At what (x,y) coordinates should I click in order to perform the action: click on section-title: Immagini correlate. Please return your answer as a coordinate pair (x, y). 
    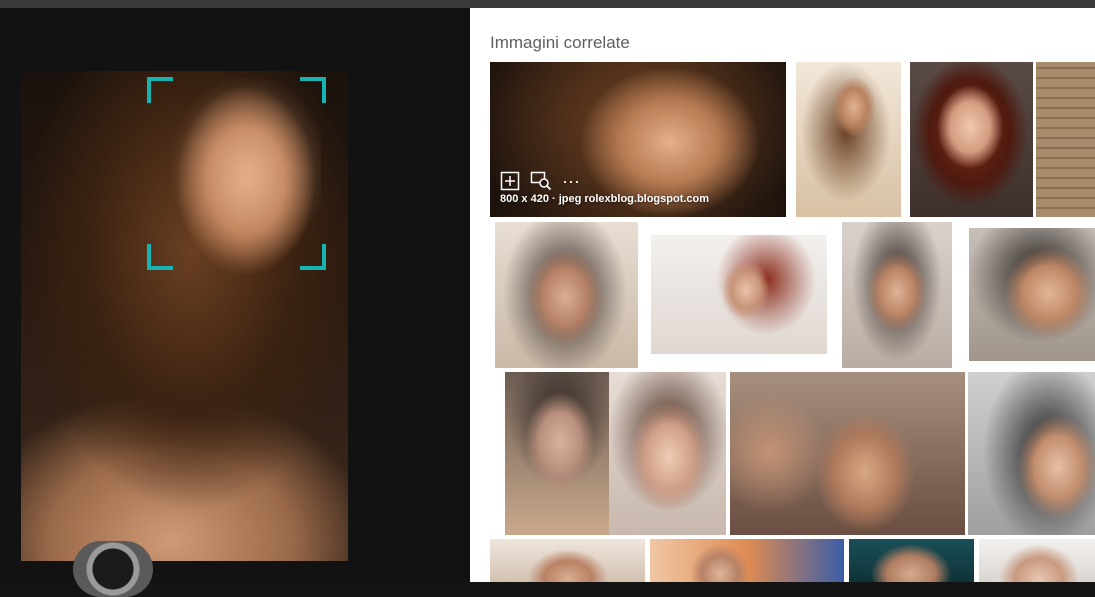
    Looking at the image, I should click on (560, 42).